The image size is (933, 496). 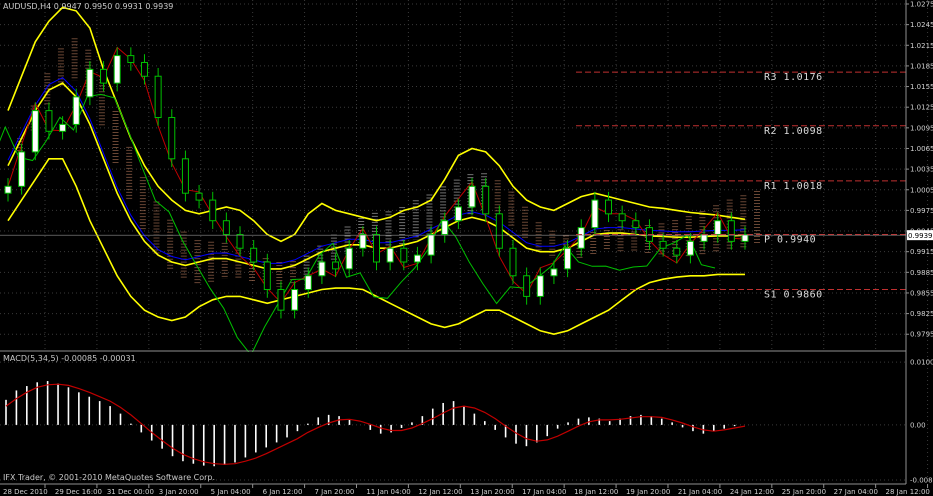 I want to click on time-tick-label: 5 Jan 04:00, so click(x=231, y=492).